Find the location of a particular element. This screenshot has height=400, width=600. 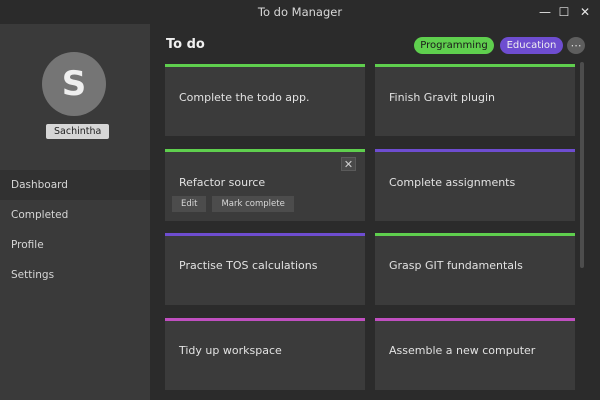

sidebar-item-dashboard: Dashboard is located at coordinates (75, 185).